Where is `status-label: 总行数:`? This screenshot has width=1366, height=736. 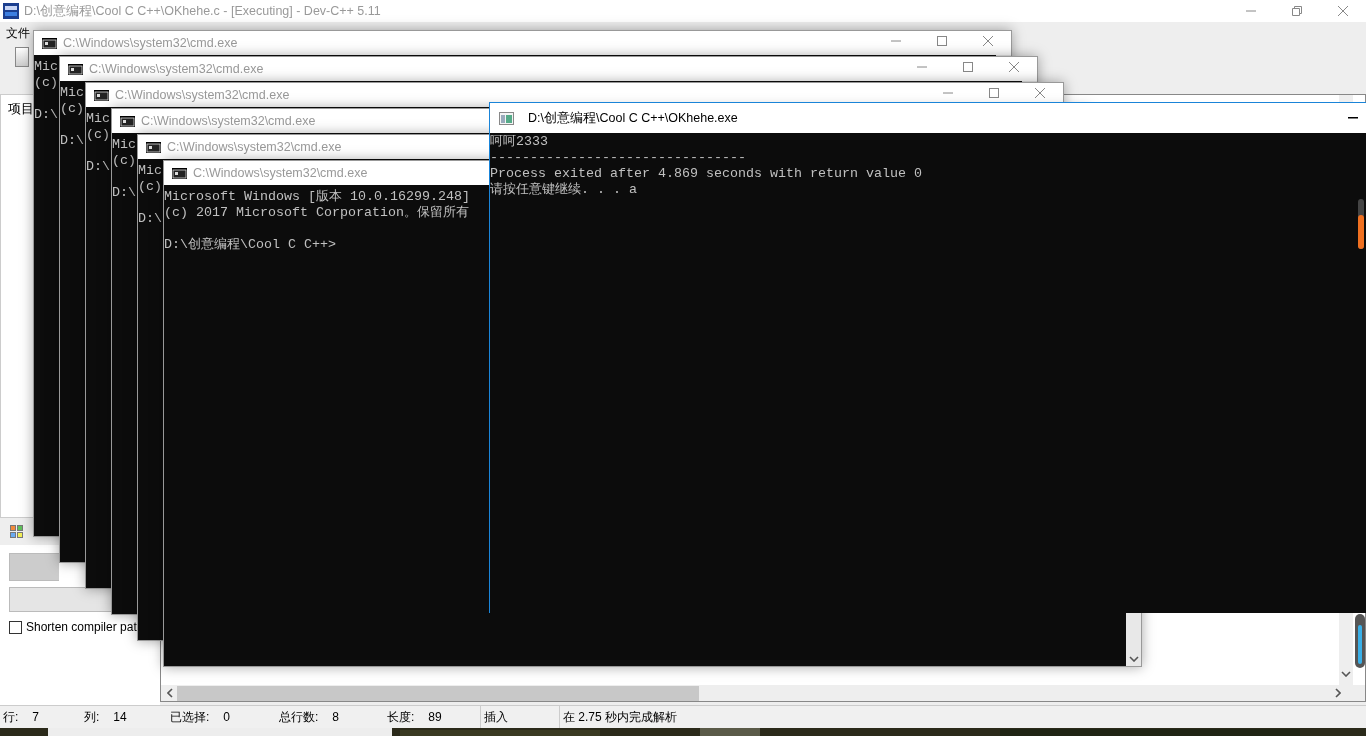
status-label: 总行数: is located at coordinates (299, 717).